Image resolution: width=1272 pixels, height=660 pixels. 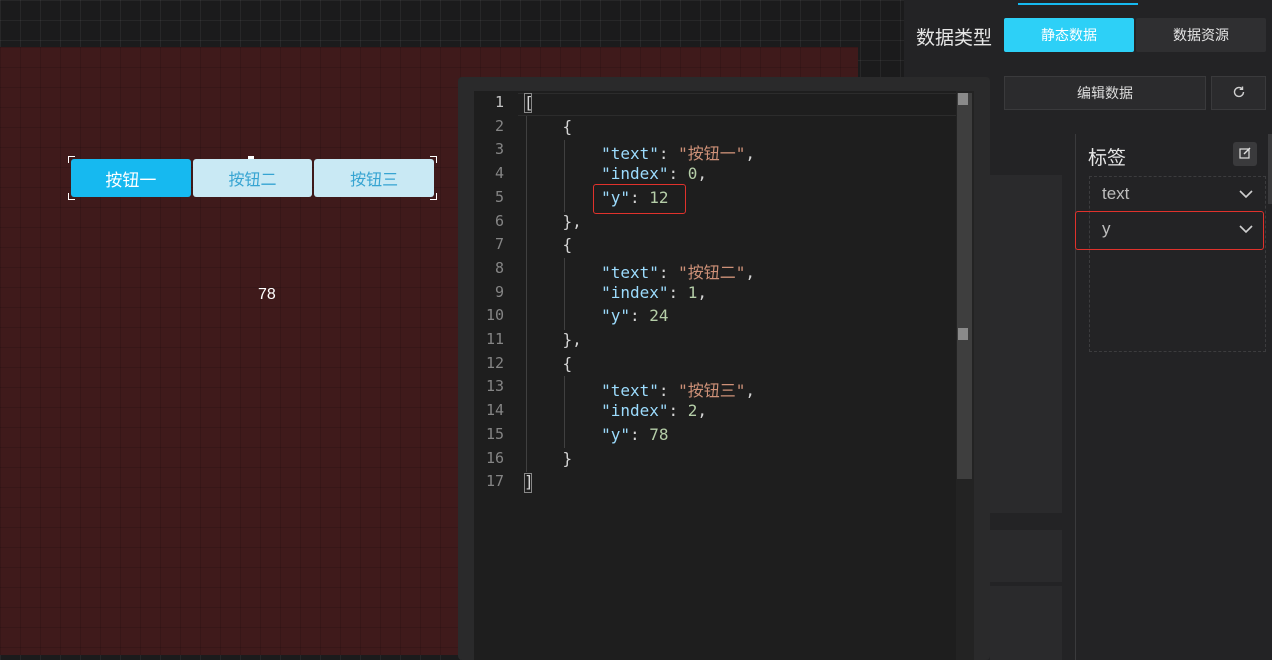 What do you see at coordinates (71, 159) in the screenshot?
I see `resize-handle-top-left` at bounding box center [71, 159].